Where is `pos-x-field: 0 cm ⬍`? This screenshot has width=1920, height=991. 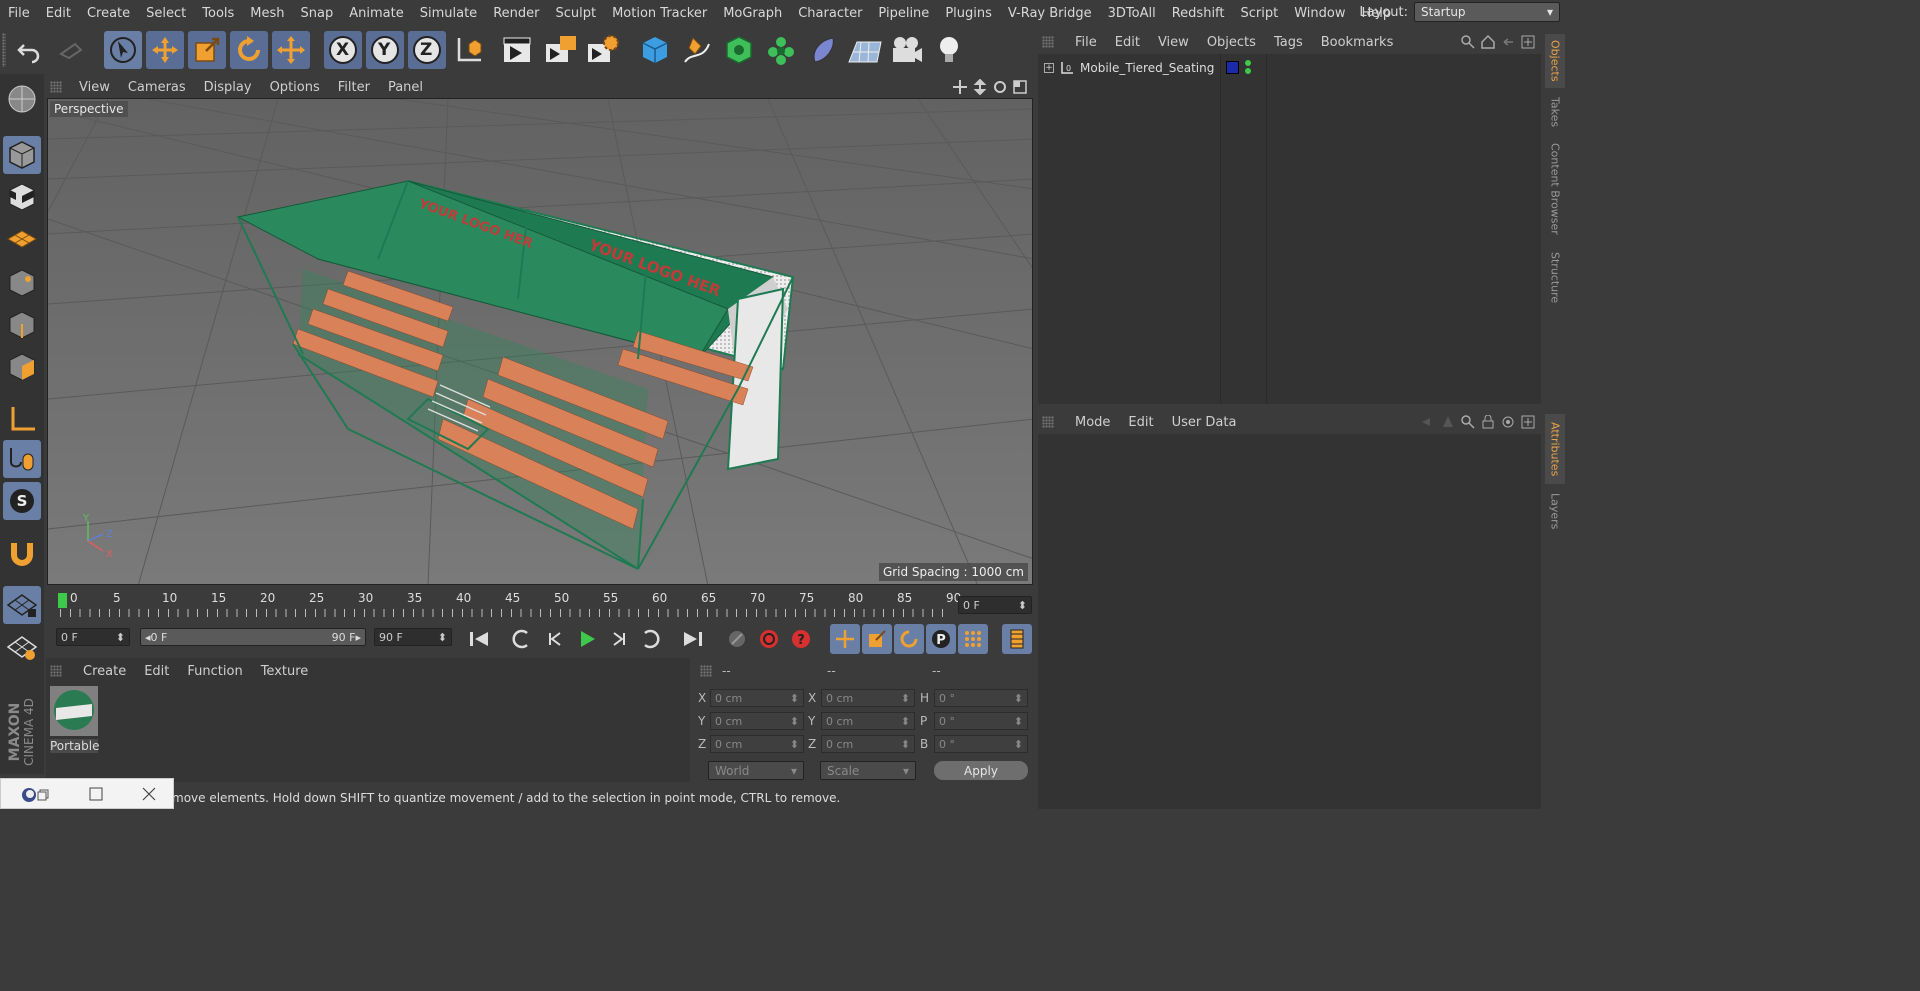
pos-x-field: 0 cm ⬍ is located at coordinates (757, 698).